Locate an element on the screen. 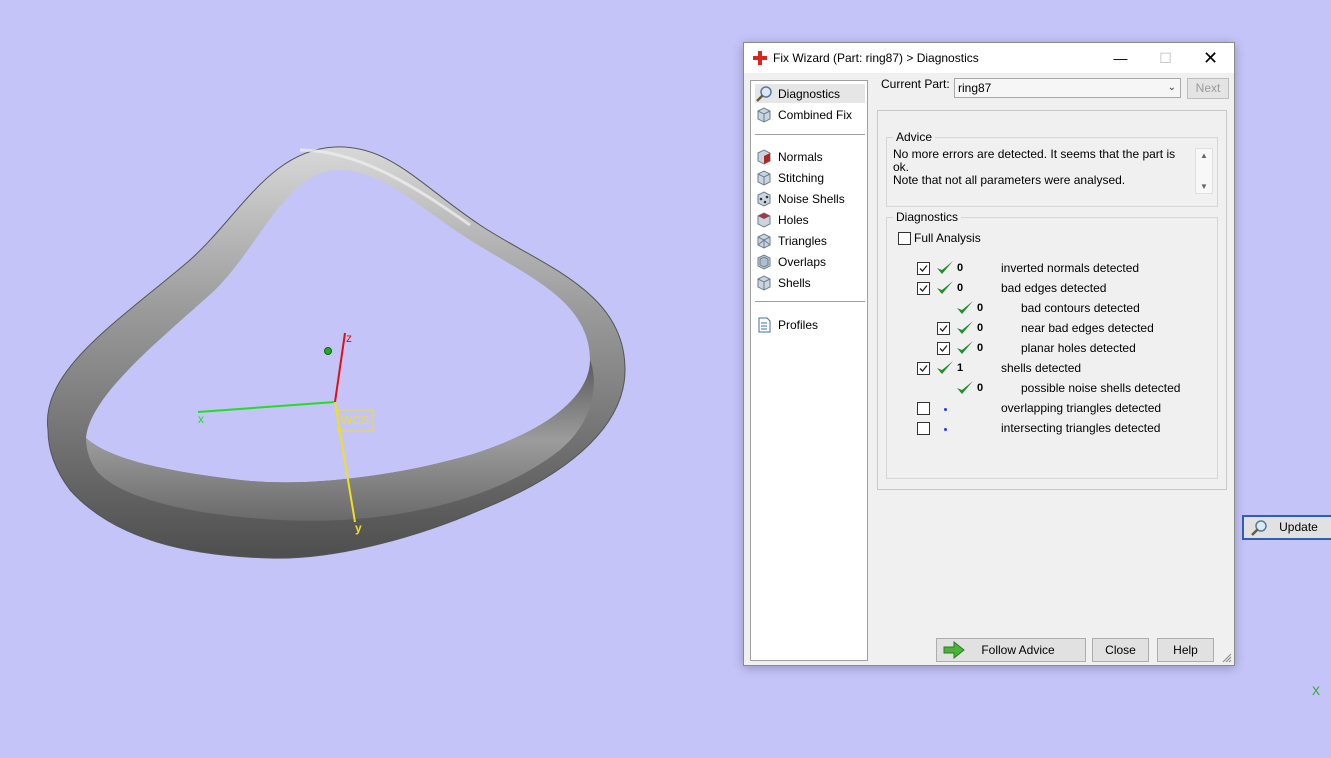 The height and width of the screenshot is (758, 1331). nav-item-normals: Normals is located at coordinates (810, 156).